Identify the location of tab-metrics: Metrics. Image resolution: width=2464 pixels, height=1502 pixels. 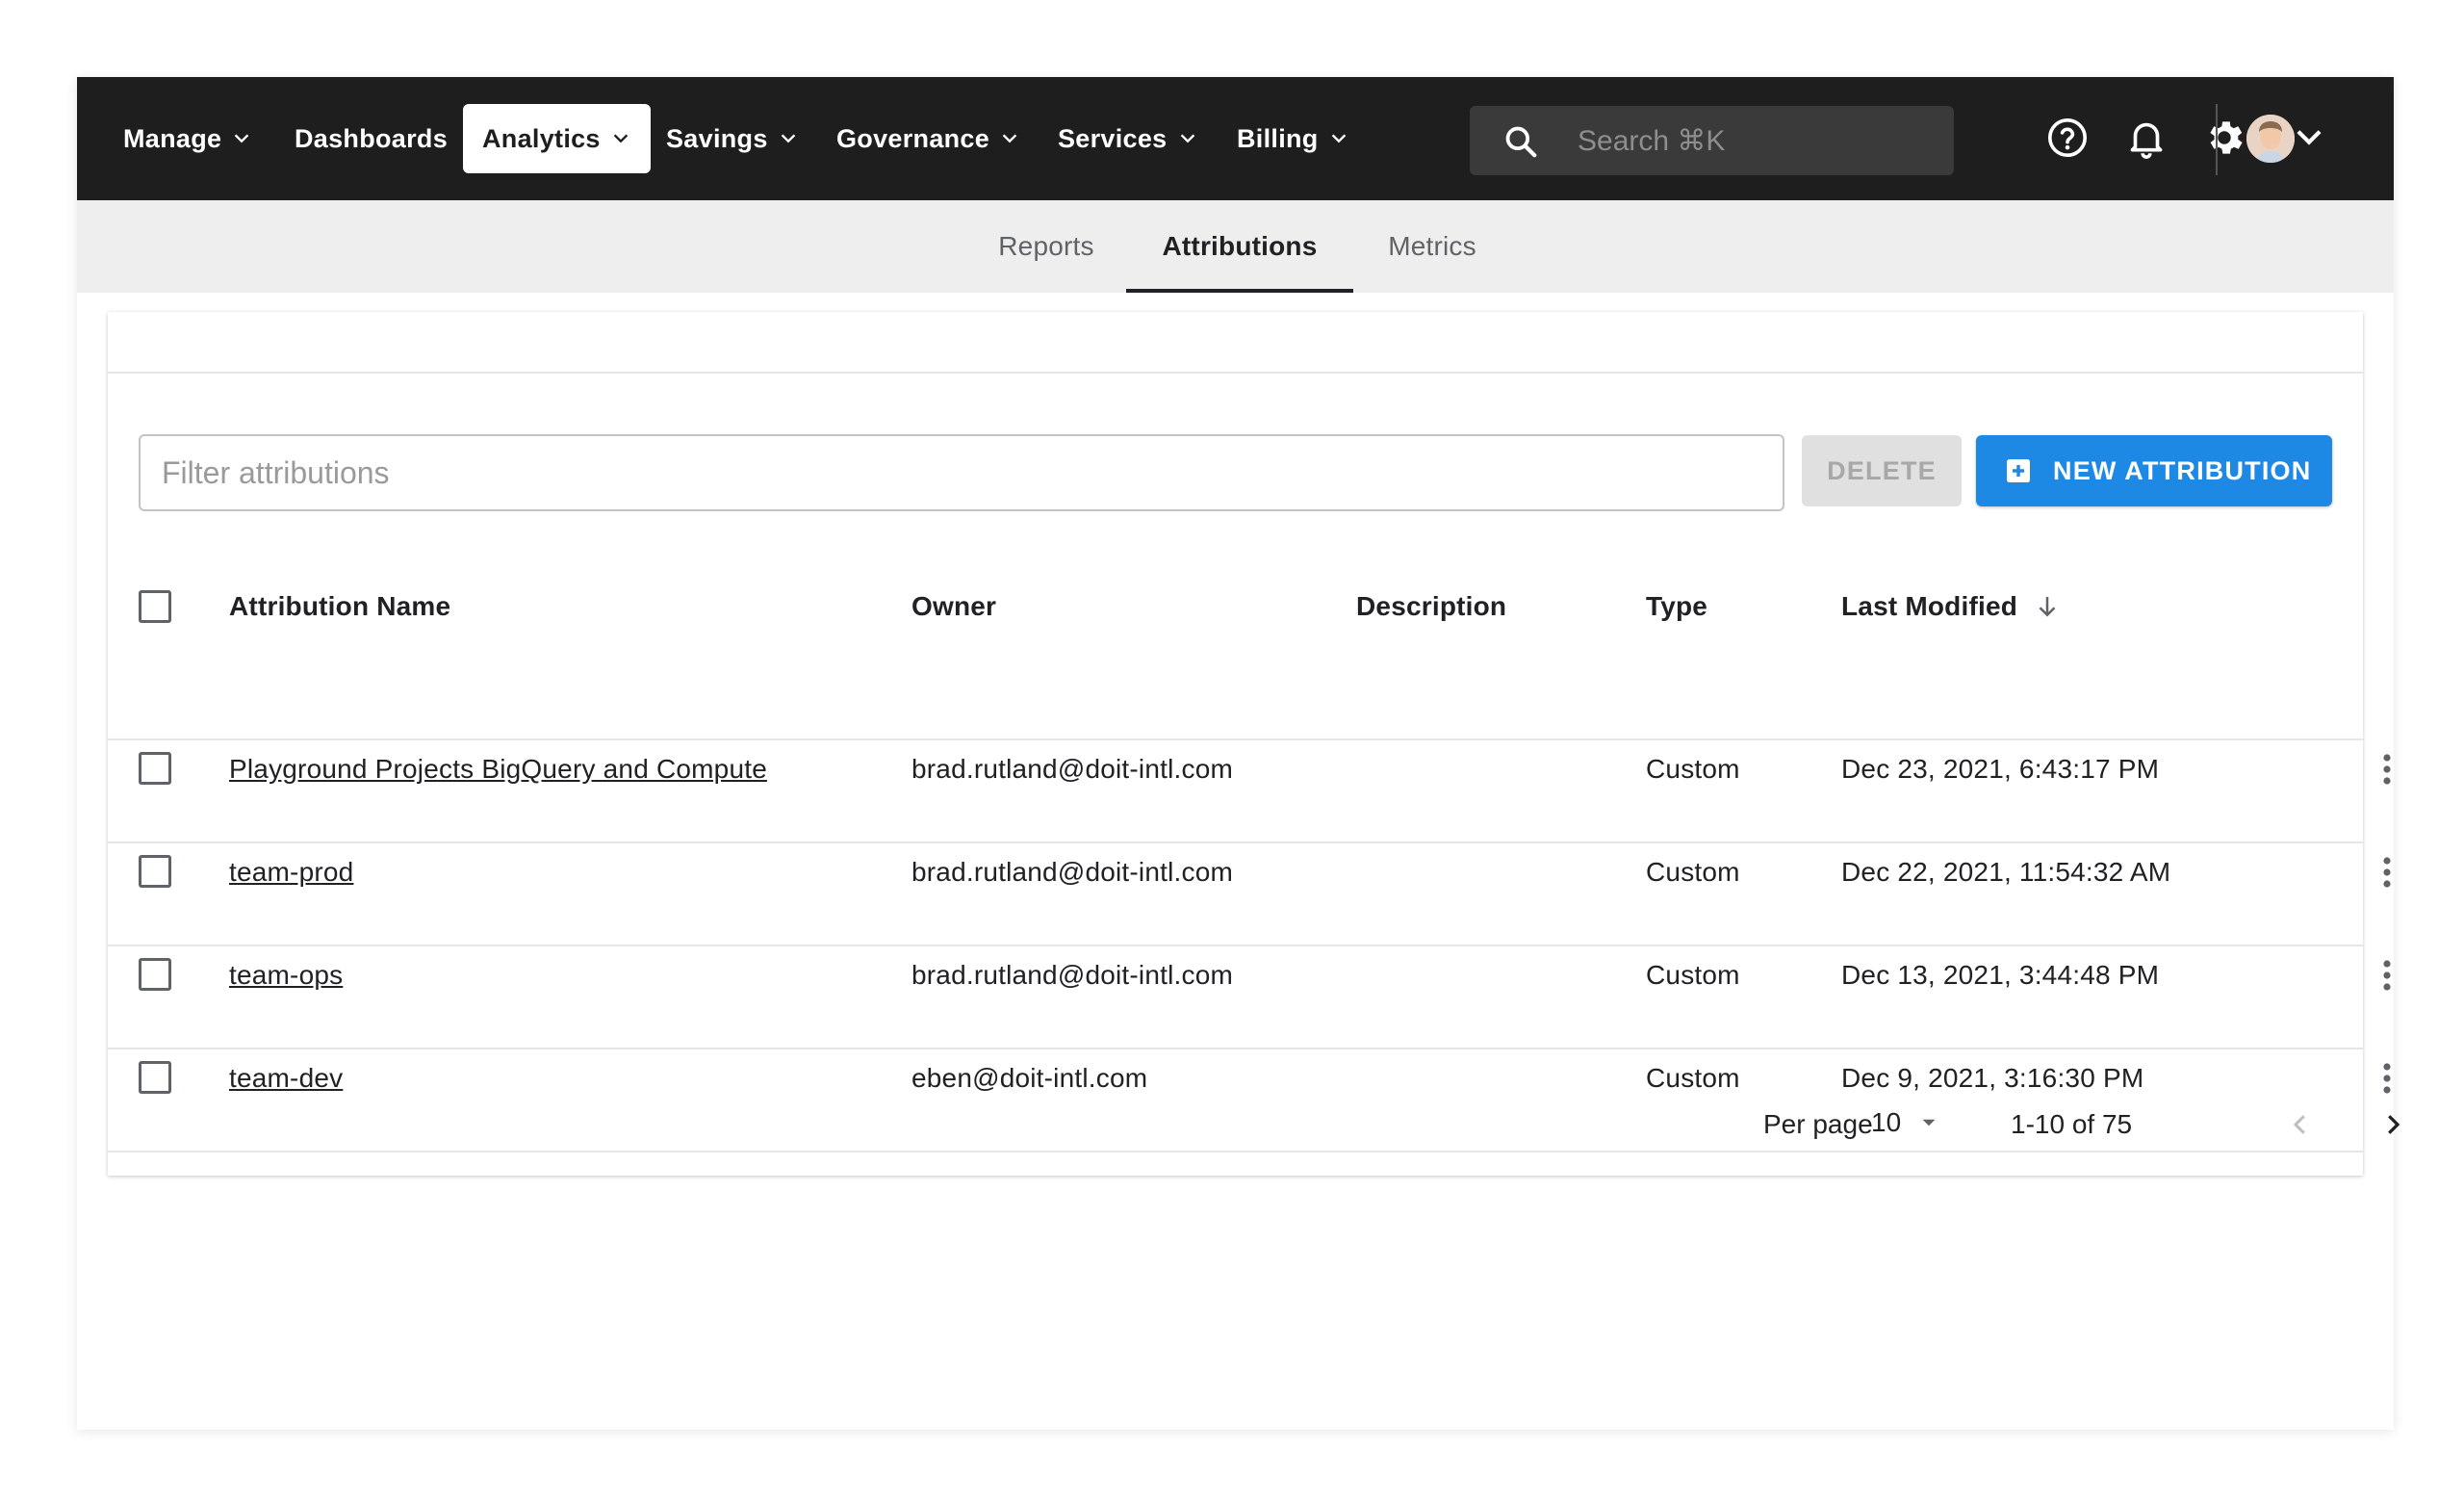
(1432, 246).